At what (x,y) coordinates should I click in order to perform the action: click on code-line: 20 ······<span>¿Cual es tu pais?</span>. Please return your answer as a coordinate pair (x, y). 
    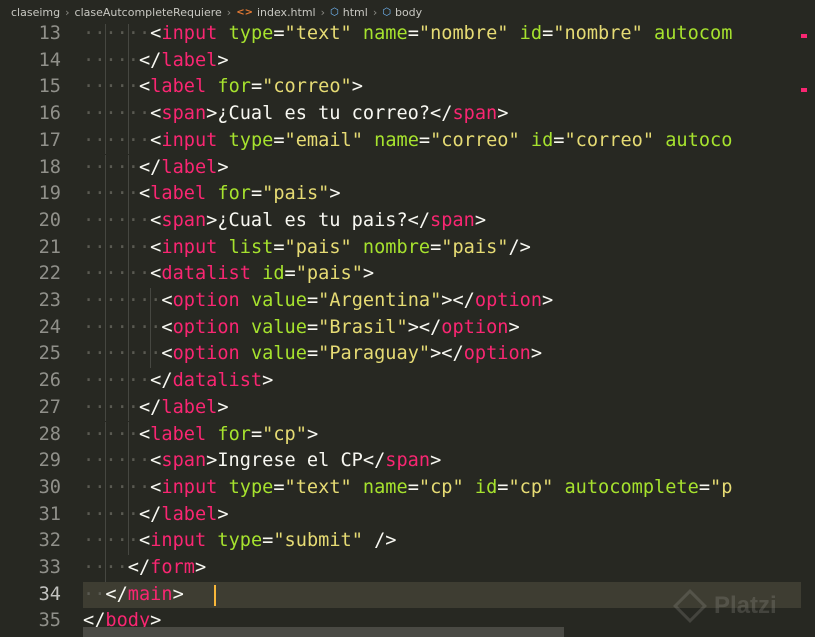
    Looking at the image, I should click on (407, 221).